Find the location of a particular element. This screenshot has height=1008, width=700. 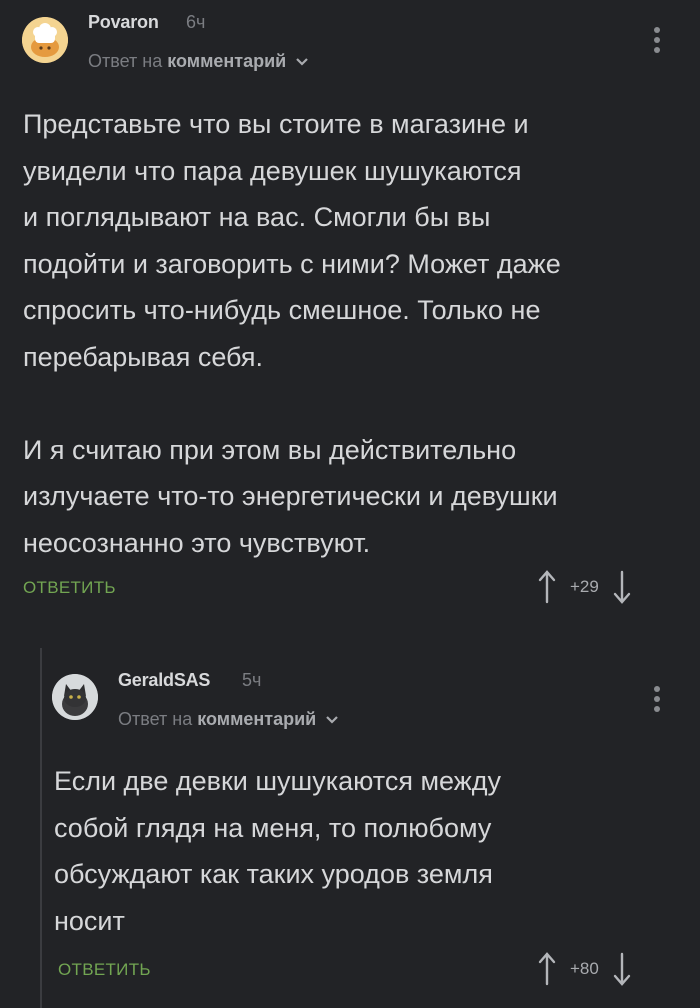

cat-avatar-icon is located at coordinates (75, 697).